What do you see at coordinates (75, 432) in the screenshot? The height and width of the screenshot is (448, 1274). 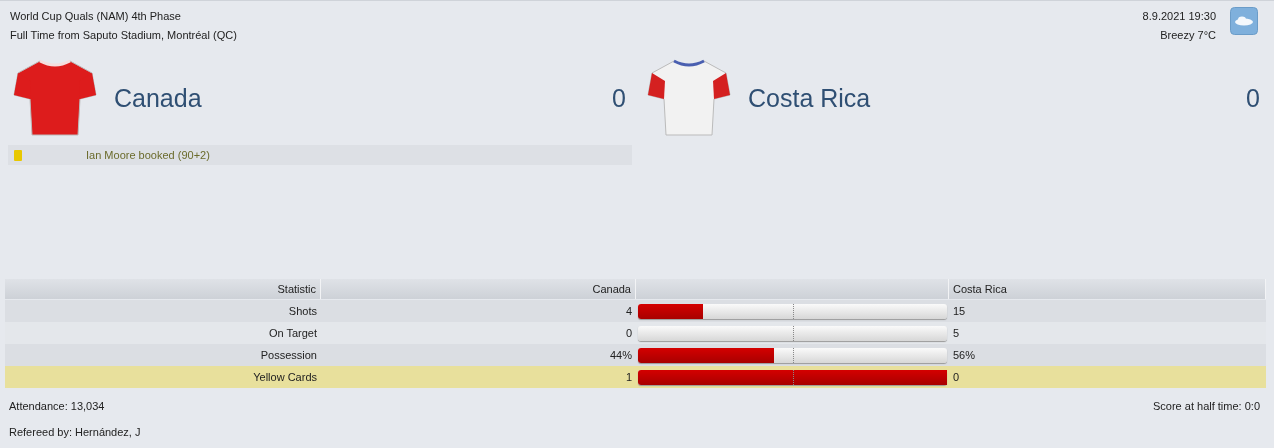 I see `referee-text: Refereed by: Hernández, J` at bounding box center [75, 432].